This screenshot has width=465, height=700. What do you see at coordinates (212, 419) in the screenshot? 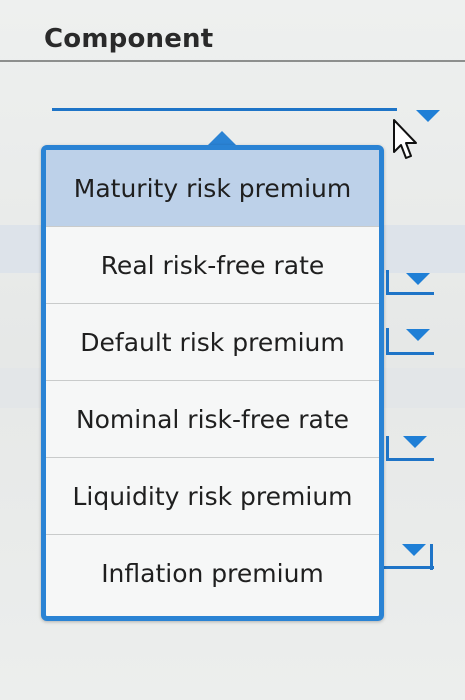
I see `dropdown-option: Nominal risk-free rate` at bounding box center [212, 419].